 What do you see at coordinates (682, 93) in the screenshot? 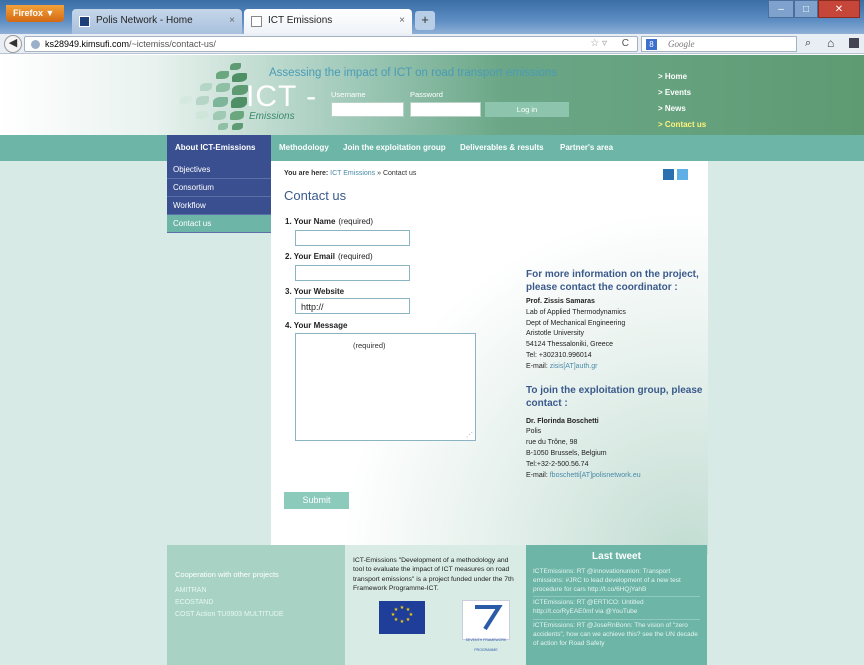
I see `toplink-events: > Events` at bounding box center [682, 93].